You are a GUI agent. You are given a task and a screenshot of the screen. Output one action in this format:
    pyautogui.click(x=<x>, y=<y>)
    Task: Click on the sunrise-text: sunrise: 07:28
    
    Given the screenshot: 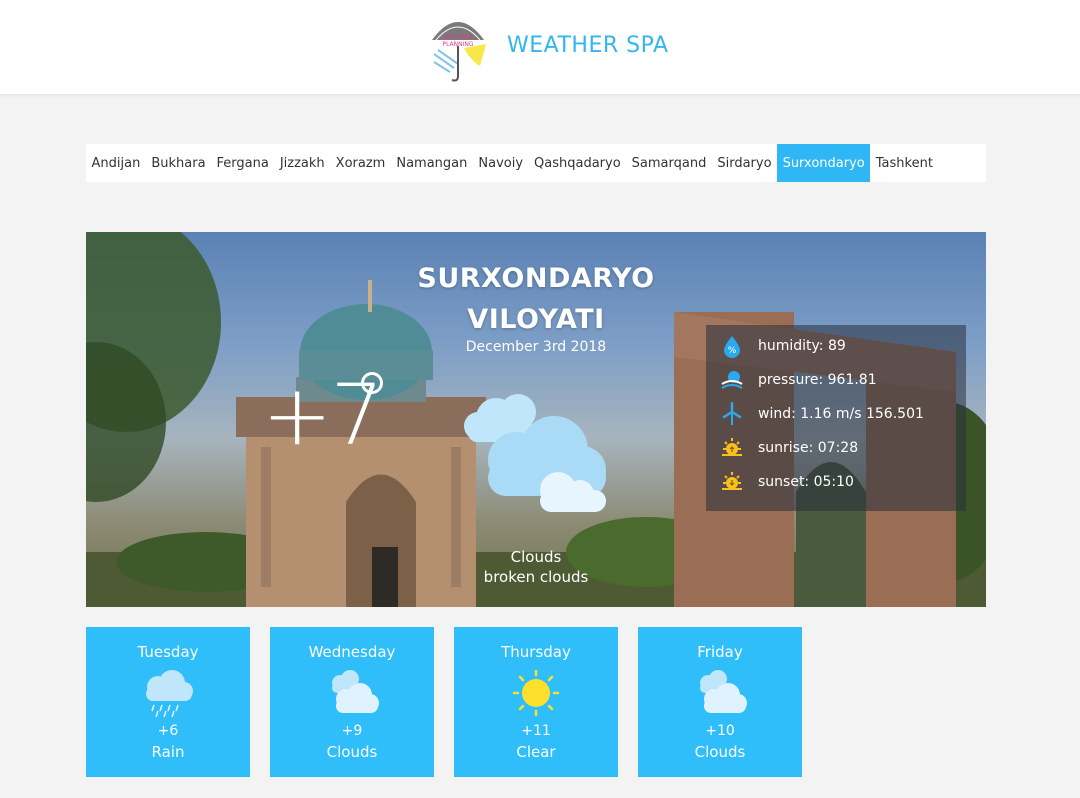 What is the action you would take?
    pyautogui.click(x=808, y=448)
    